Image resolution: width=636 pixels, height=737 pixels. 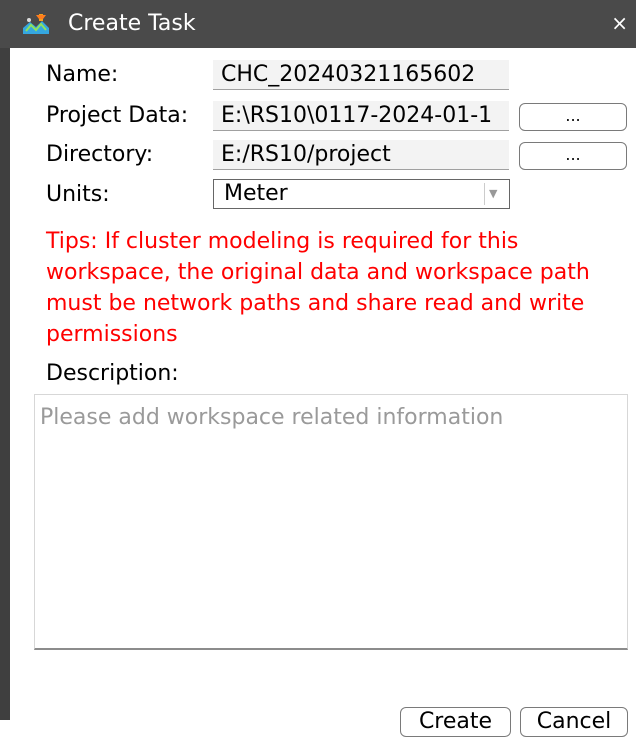 I want to click on directory-label: Directory:, so click(x=100, y=154).